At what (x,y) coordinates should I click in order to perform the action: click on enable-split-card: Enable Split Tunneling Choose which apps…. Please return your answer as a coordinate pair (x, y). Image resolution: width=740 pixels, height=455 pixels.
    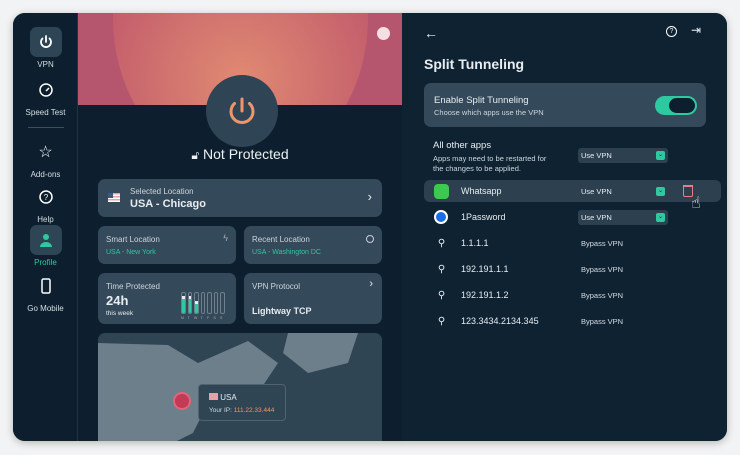
    Looking at the image, I should click on (565, 105).